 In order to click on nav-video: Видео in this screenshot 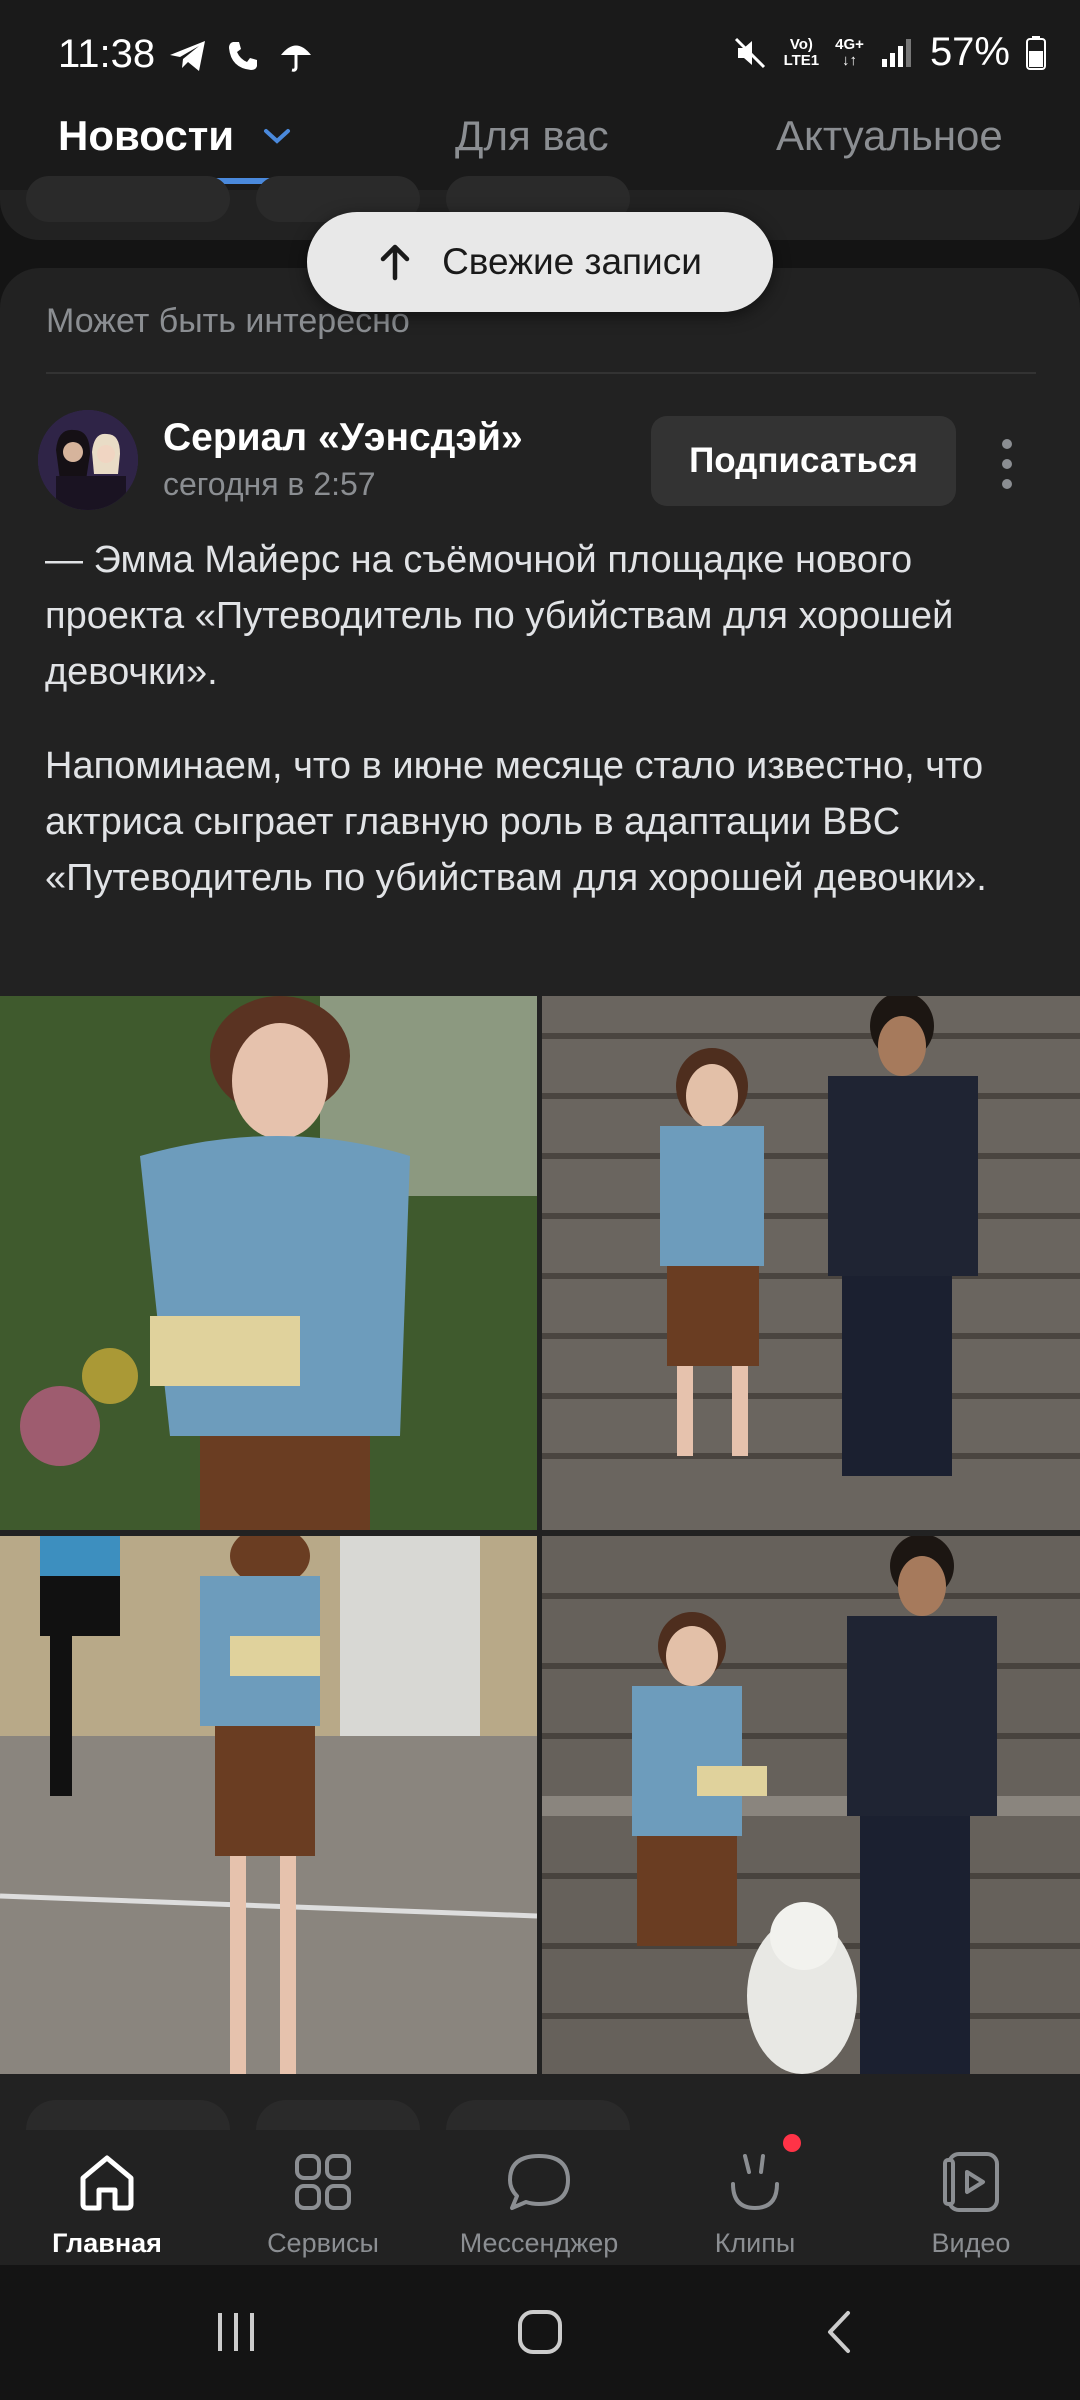, I will do `click(971, 2202)`.